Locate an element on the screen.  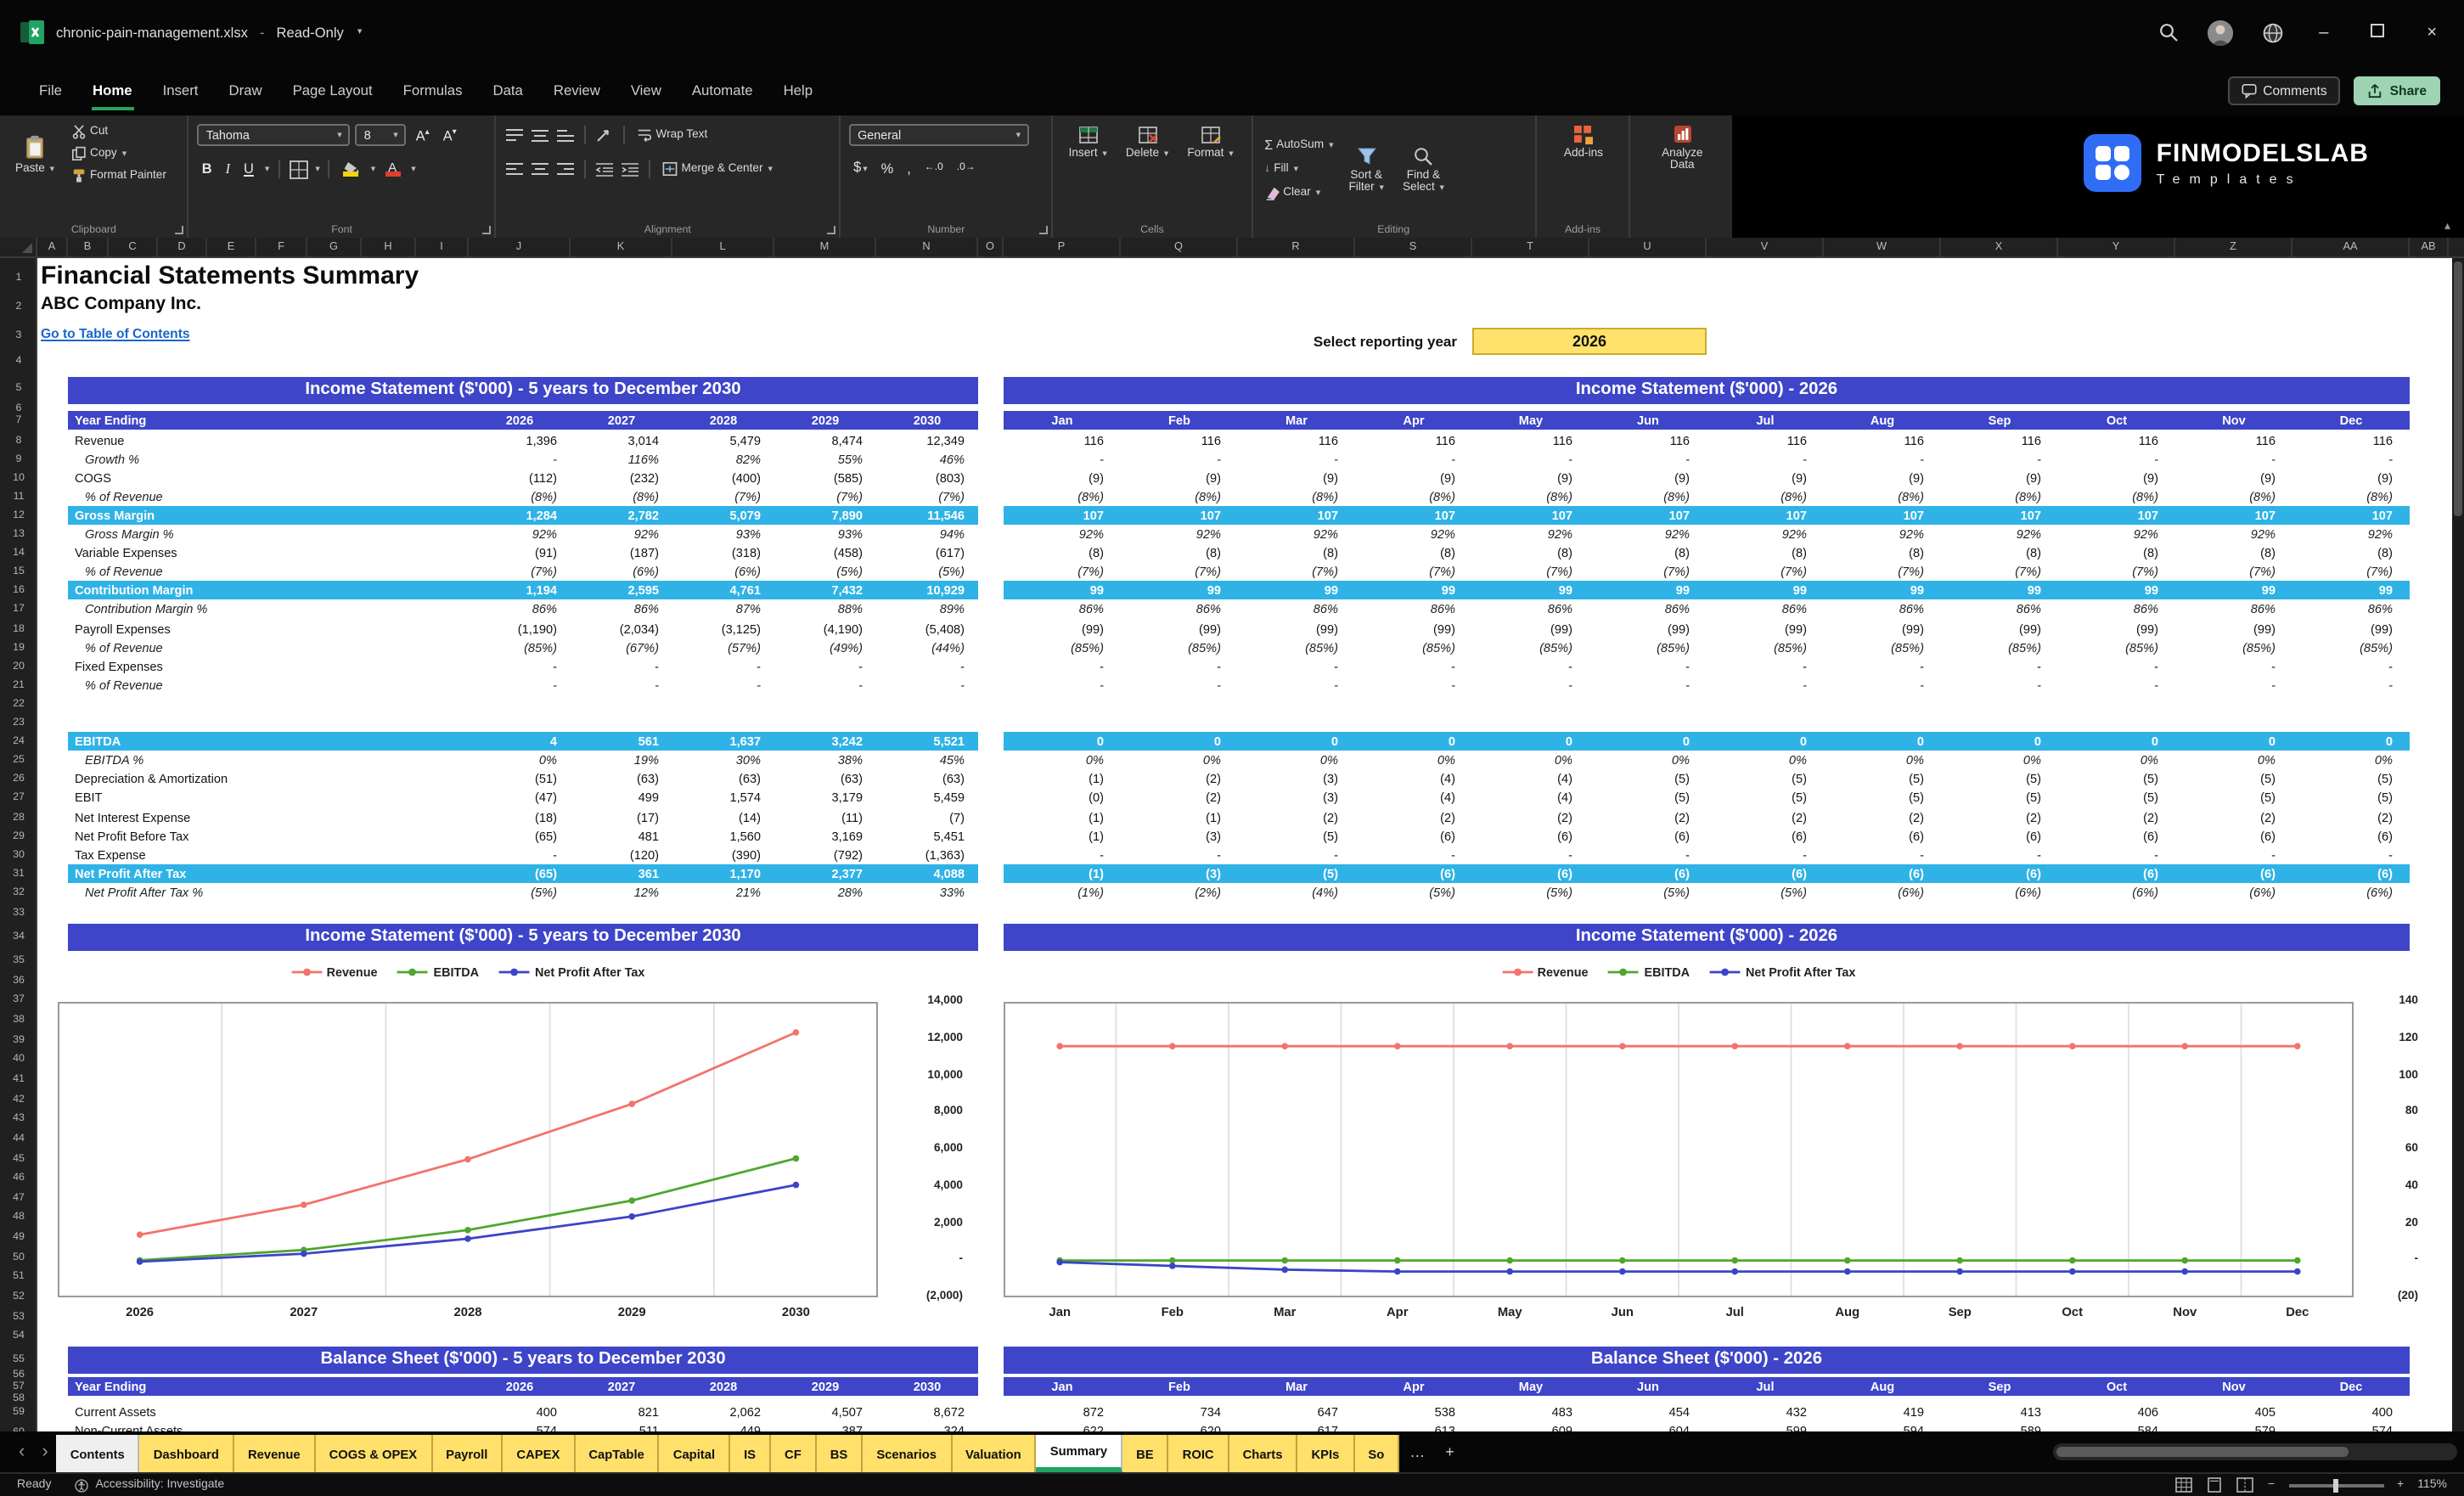
align-bottom-button is located at coordinates (566, 135).